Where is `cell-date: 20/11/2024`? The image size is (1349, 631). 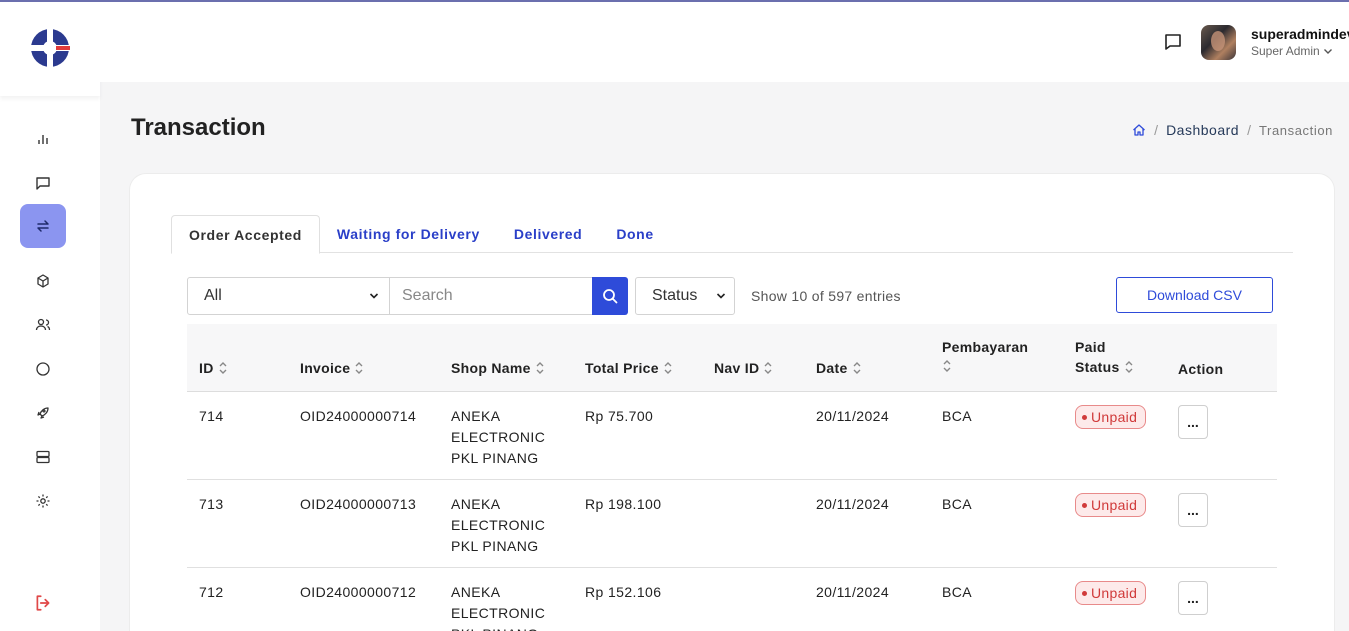 cell-date: 20/11/2024 is located at coordinates (853, 592).